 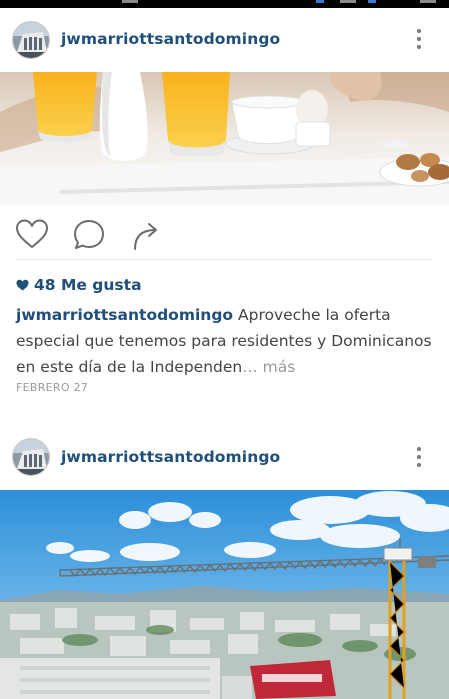 I want to click on comment-bubble-icon, so click(x=89, y=235).